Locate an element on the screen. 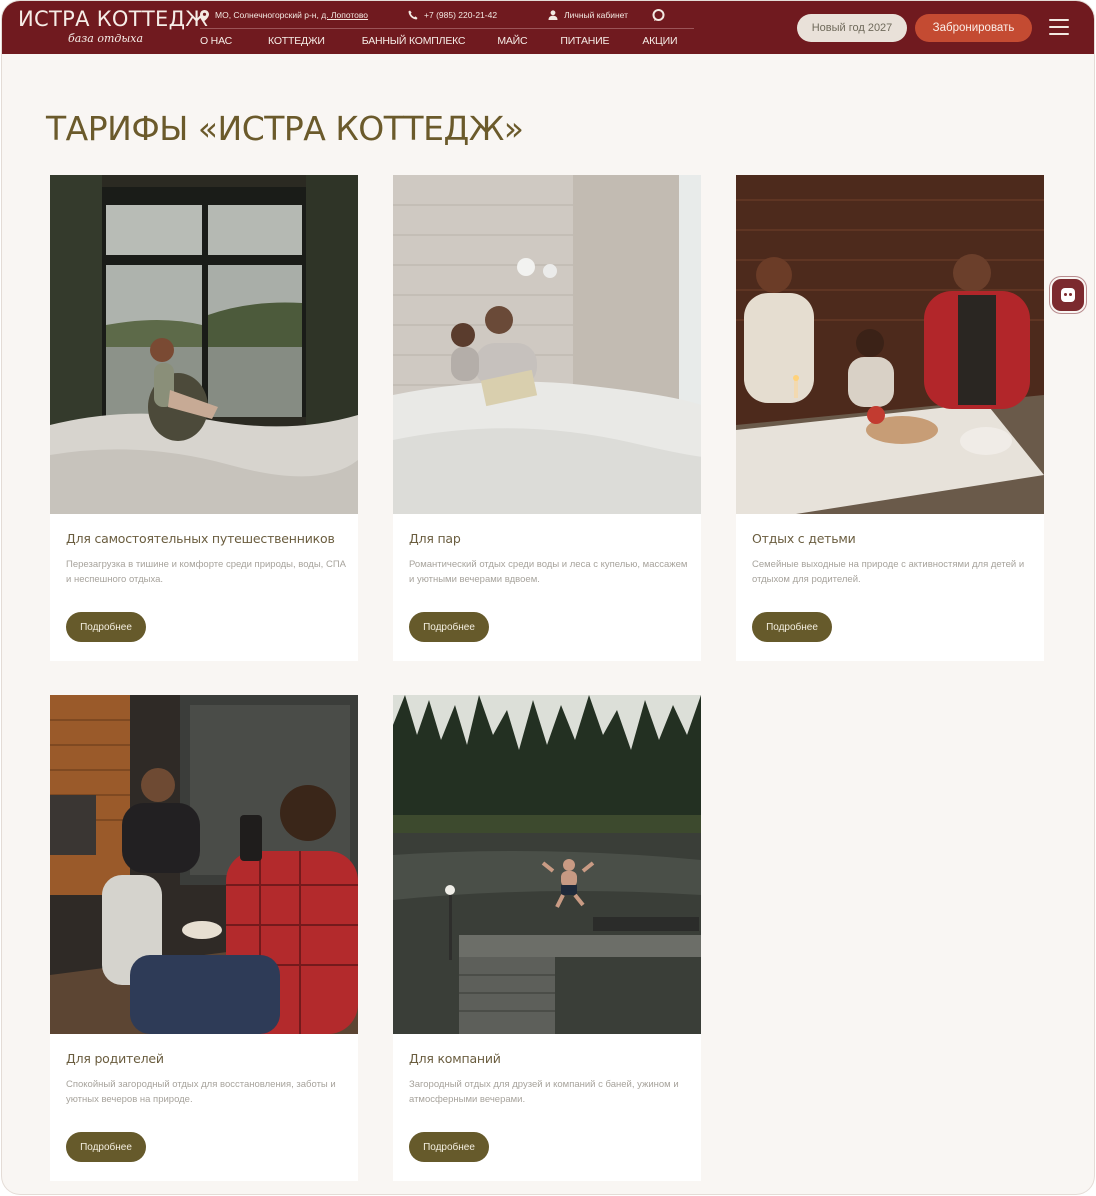 Image resolution: width=1096 pixels, height=1196 pixels. header-divider is located at coordinates (447, 28).